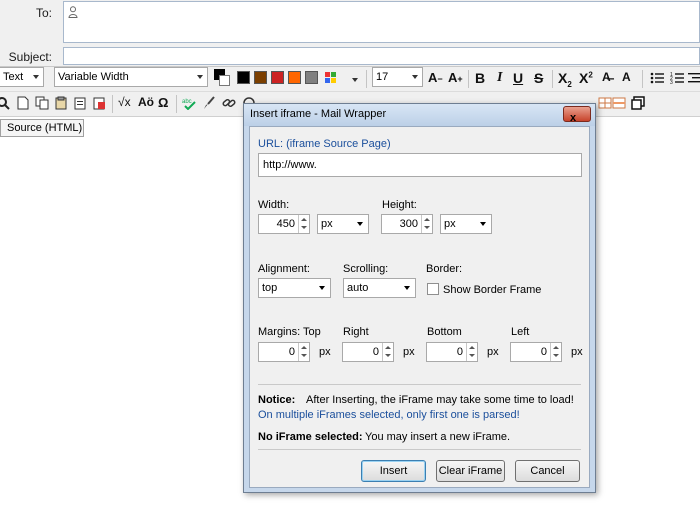  I want to click on decrease-font-icon: A−, so click(435, 77).